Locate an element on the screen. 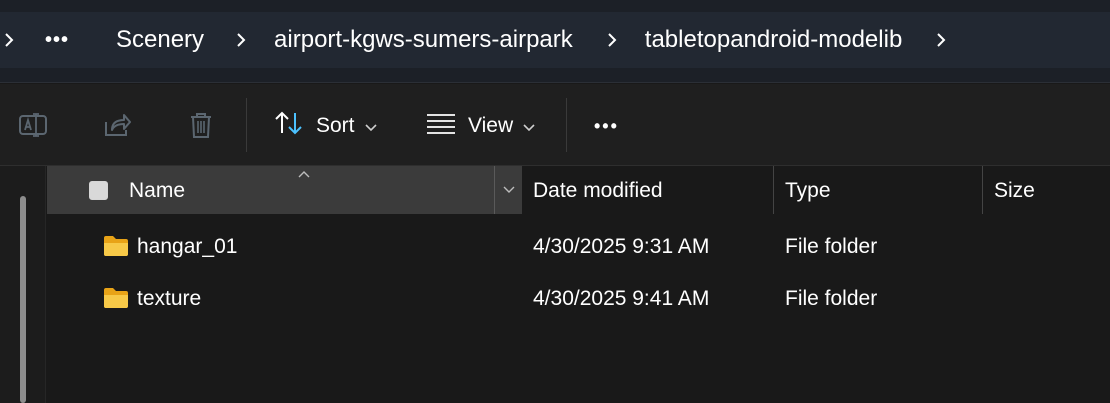 Image resolution: width=1110 pixels, height=403 pixels. view-list-icon is located at coordinates (441, 126).